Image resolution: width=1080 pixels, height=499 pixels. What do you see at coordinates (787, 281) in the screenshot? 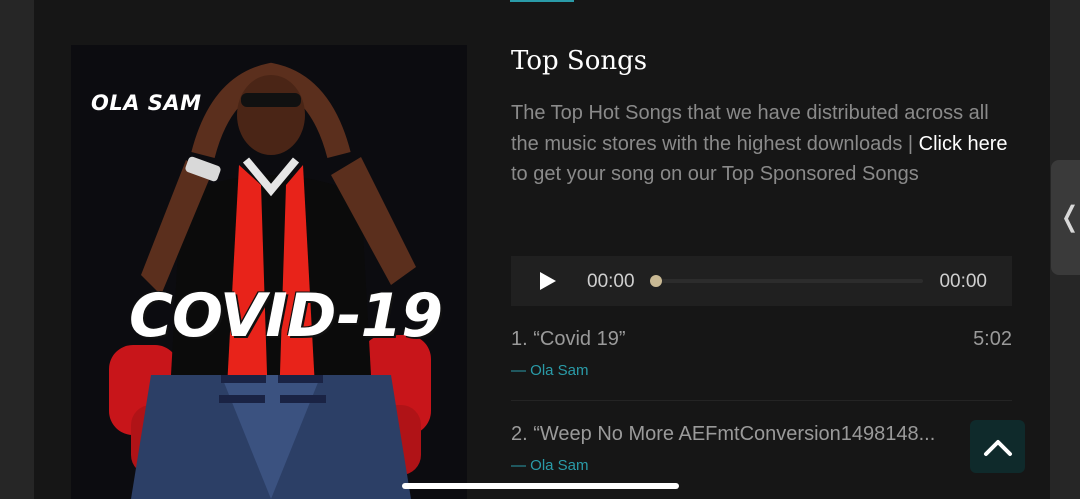
I see `progress-track` at bounding box center [787, 281].